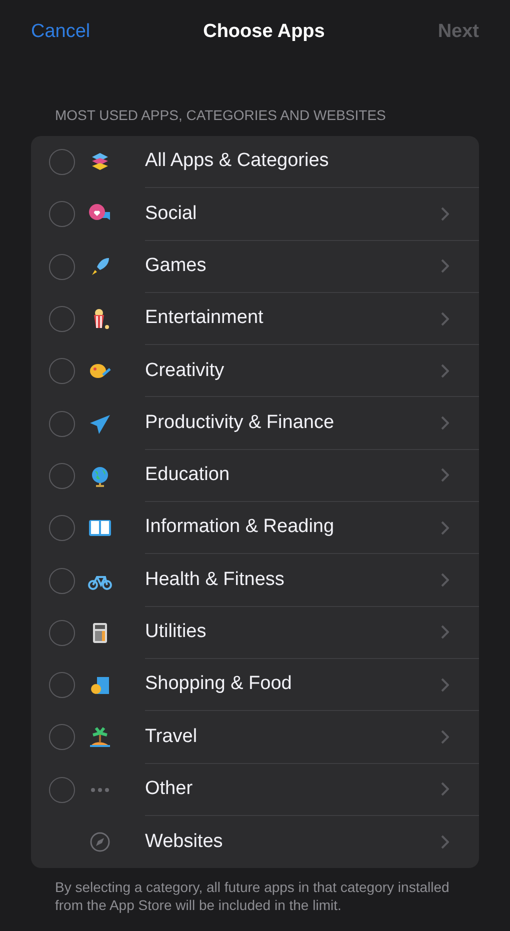 This screenshot has width=510, height=931. What do you see at coordinates (293, 423) in the screenshot?
I see `category-label: Productivity & Finance` at bounding box center [293, 423].